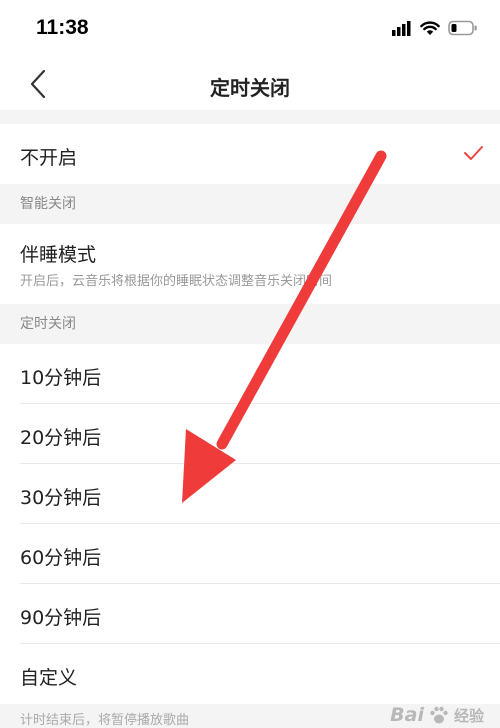  What do you see at coordinates (250, 204) in the screenshot?
I see `section-header-smart: 智能关闭` at bounding box center [250, 204].